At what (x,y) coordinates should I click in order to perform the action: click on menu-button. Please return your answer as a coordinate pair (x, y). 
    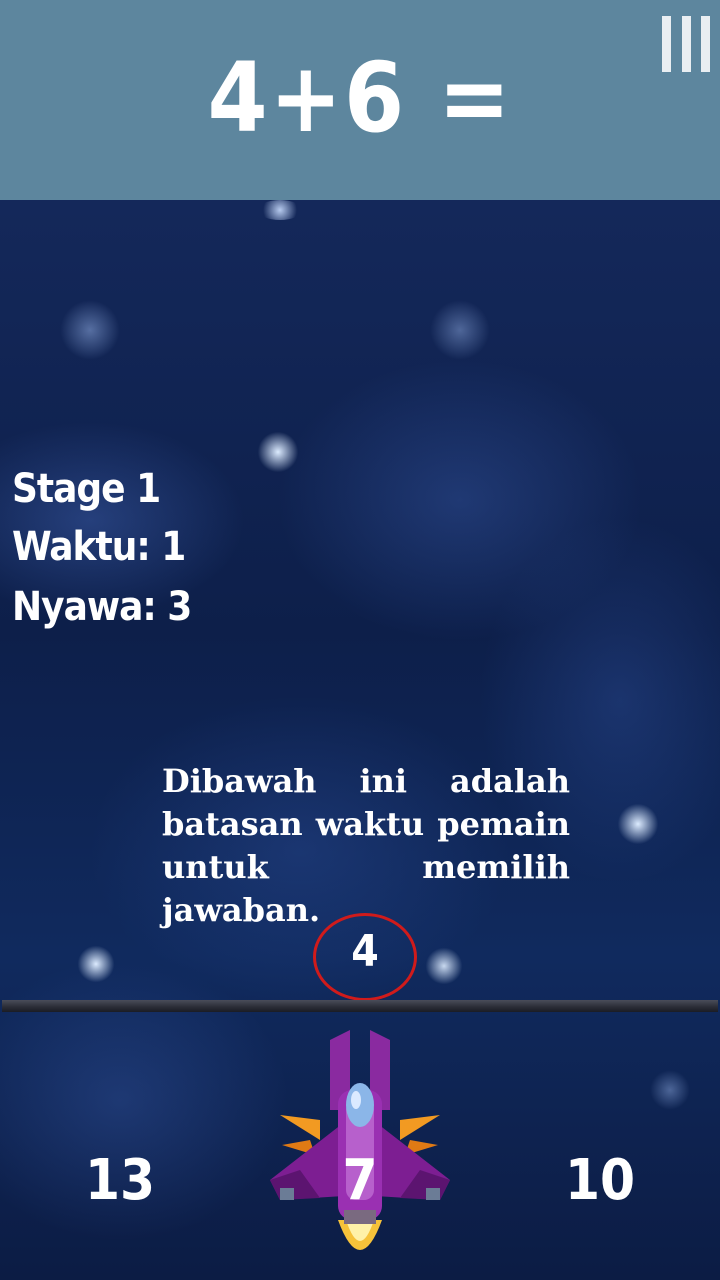
    Looking at the image, I should click on (686, 44).